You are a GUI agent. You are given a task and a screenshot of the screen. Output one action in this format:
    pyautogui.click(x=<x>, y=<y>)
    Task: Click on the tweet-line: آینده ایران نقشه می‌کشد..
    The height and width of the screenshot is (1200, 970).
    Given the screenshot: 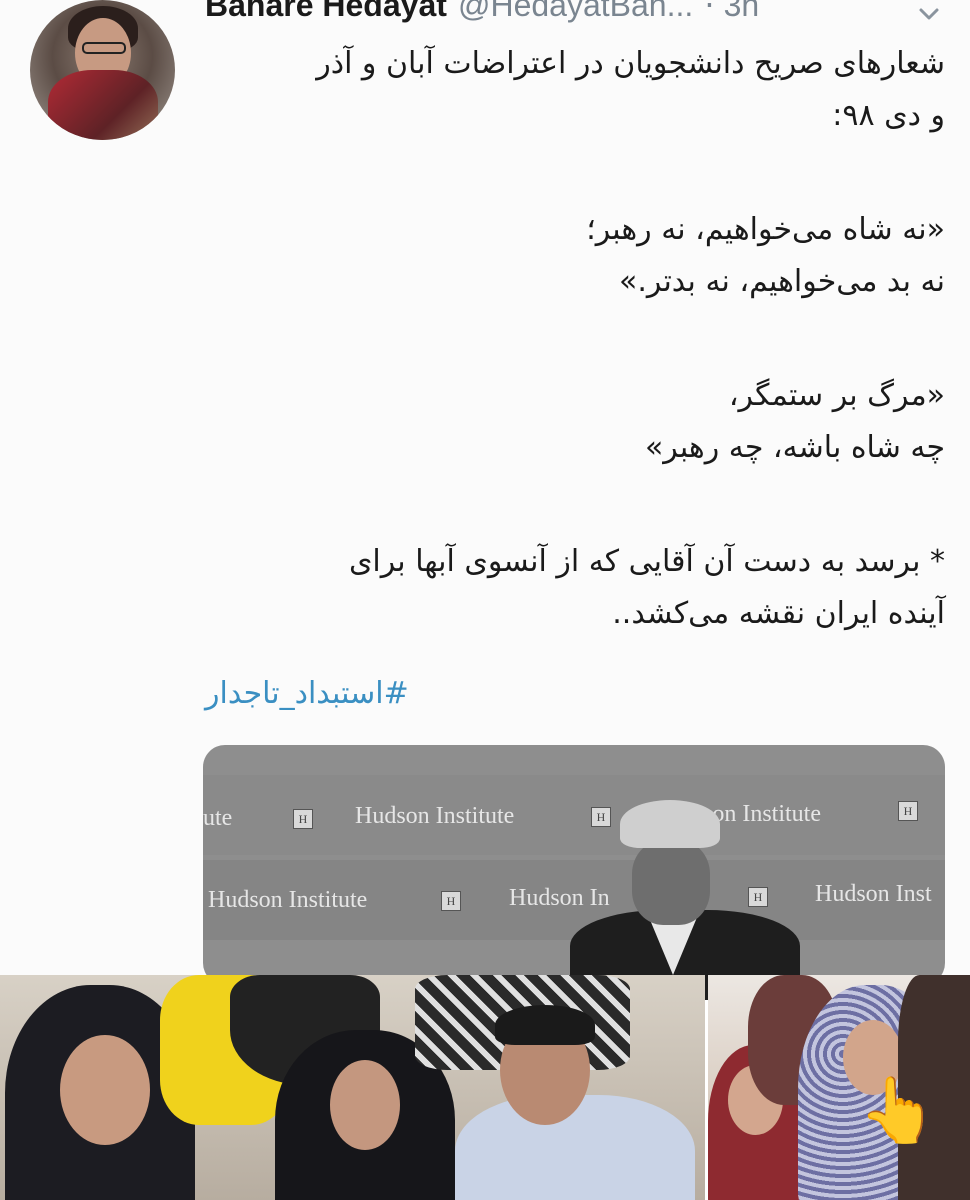 What is the action you would take?
    pyautogui.click(x=778, y=613)
    